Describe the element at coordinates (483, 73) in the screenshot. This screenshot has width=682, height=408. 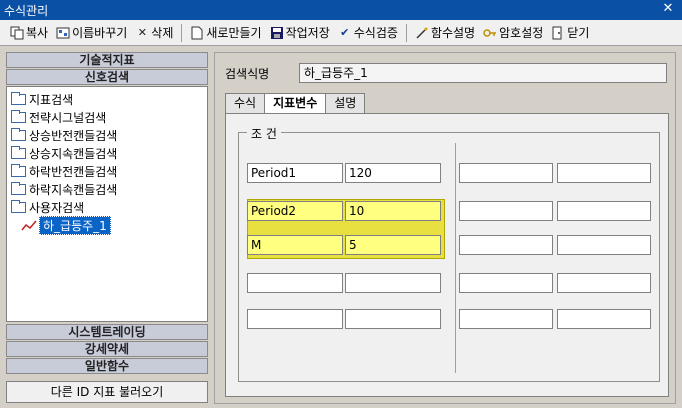
I see `formula-name-input: 하_급등주_1` at that location.